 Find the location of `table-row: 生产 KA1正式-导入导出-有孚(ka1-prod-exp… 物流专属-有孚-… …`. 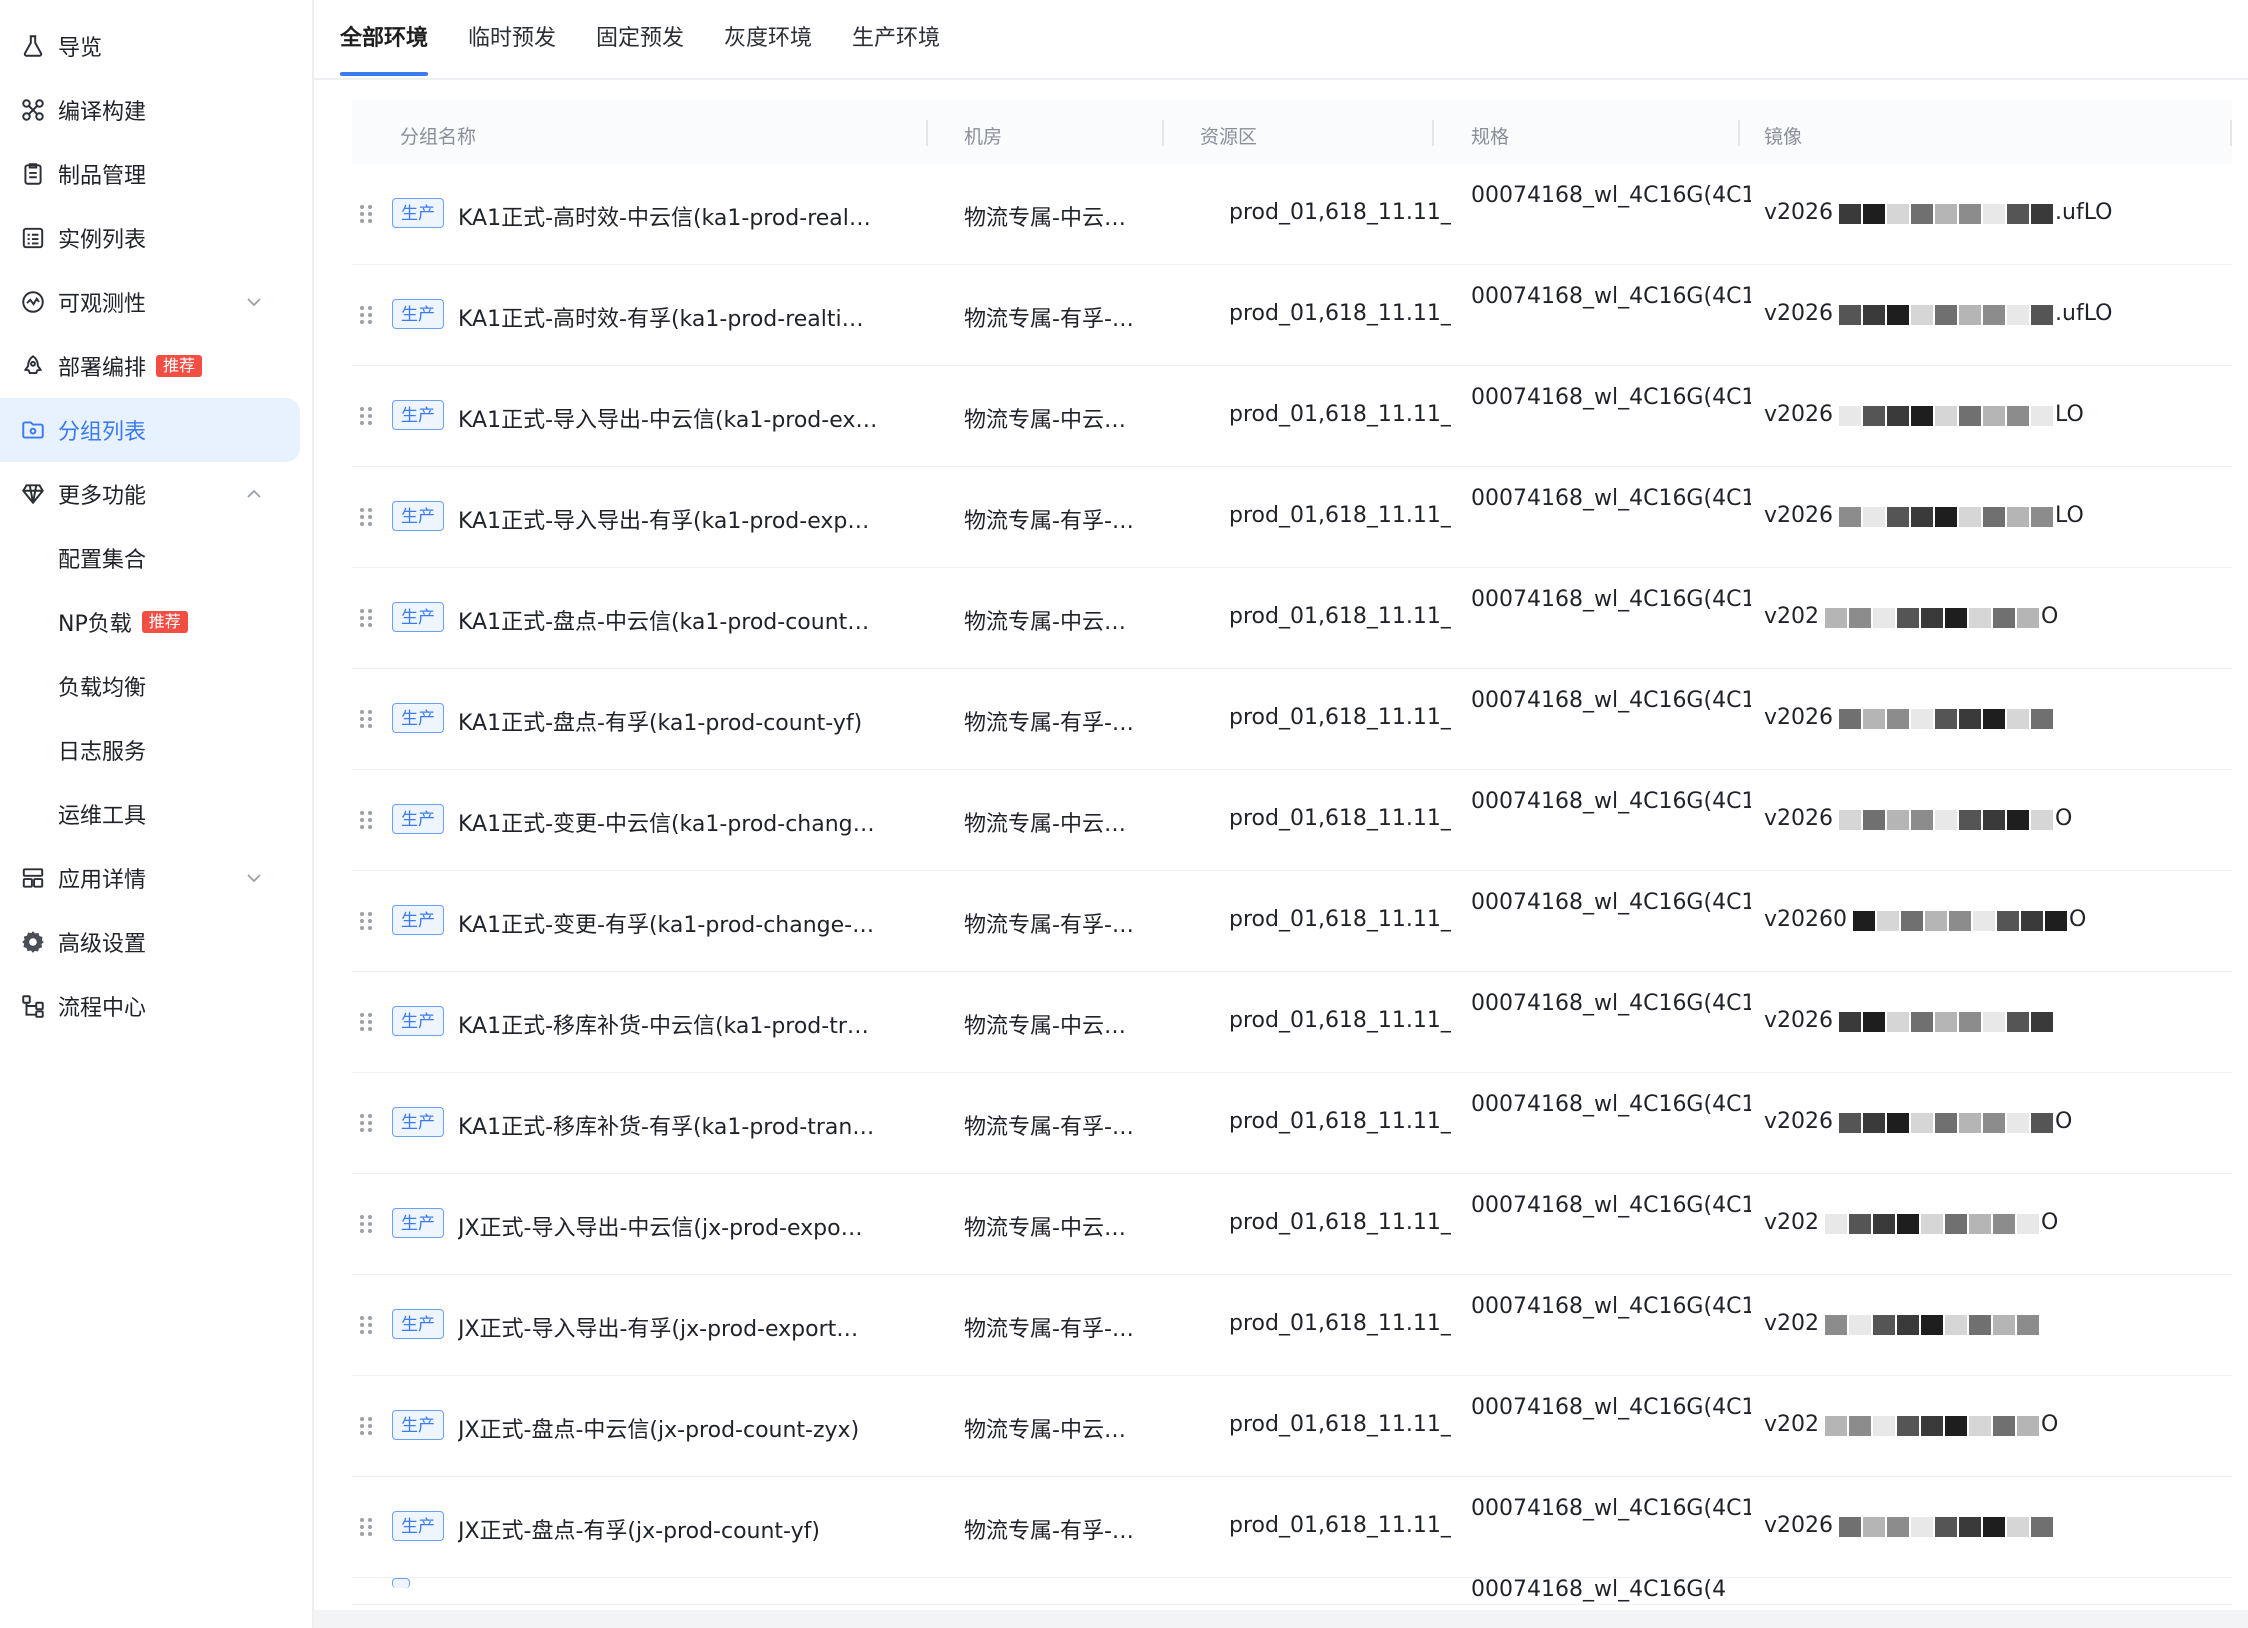

table-row: 生产 KA1正式-导入导出-有孚(ka1-prod-exp… 物流专属-有孚-… … is located at coordinates (1292, 517).